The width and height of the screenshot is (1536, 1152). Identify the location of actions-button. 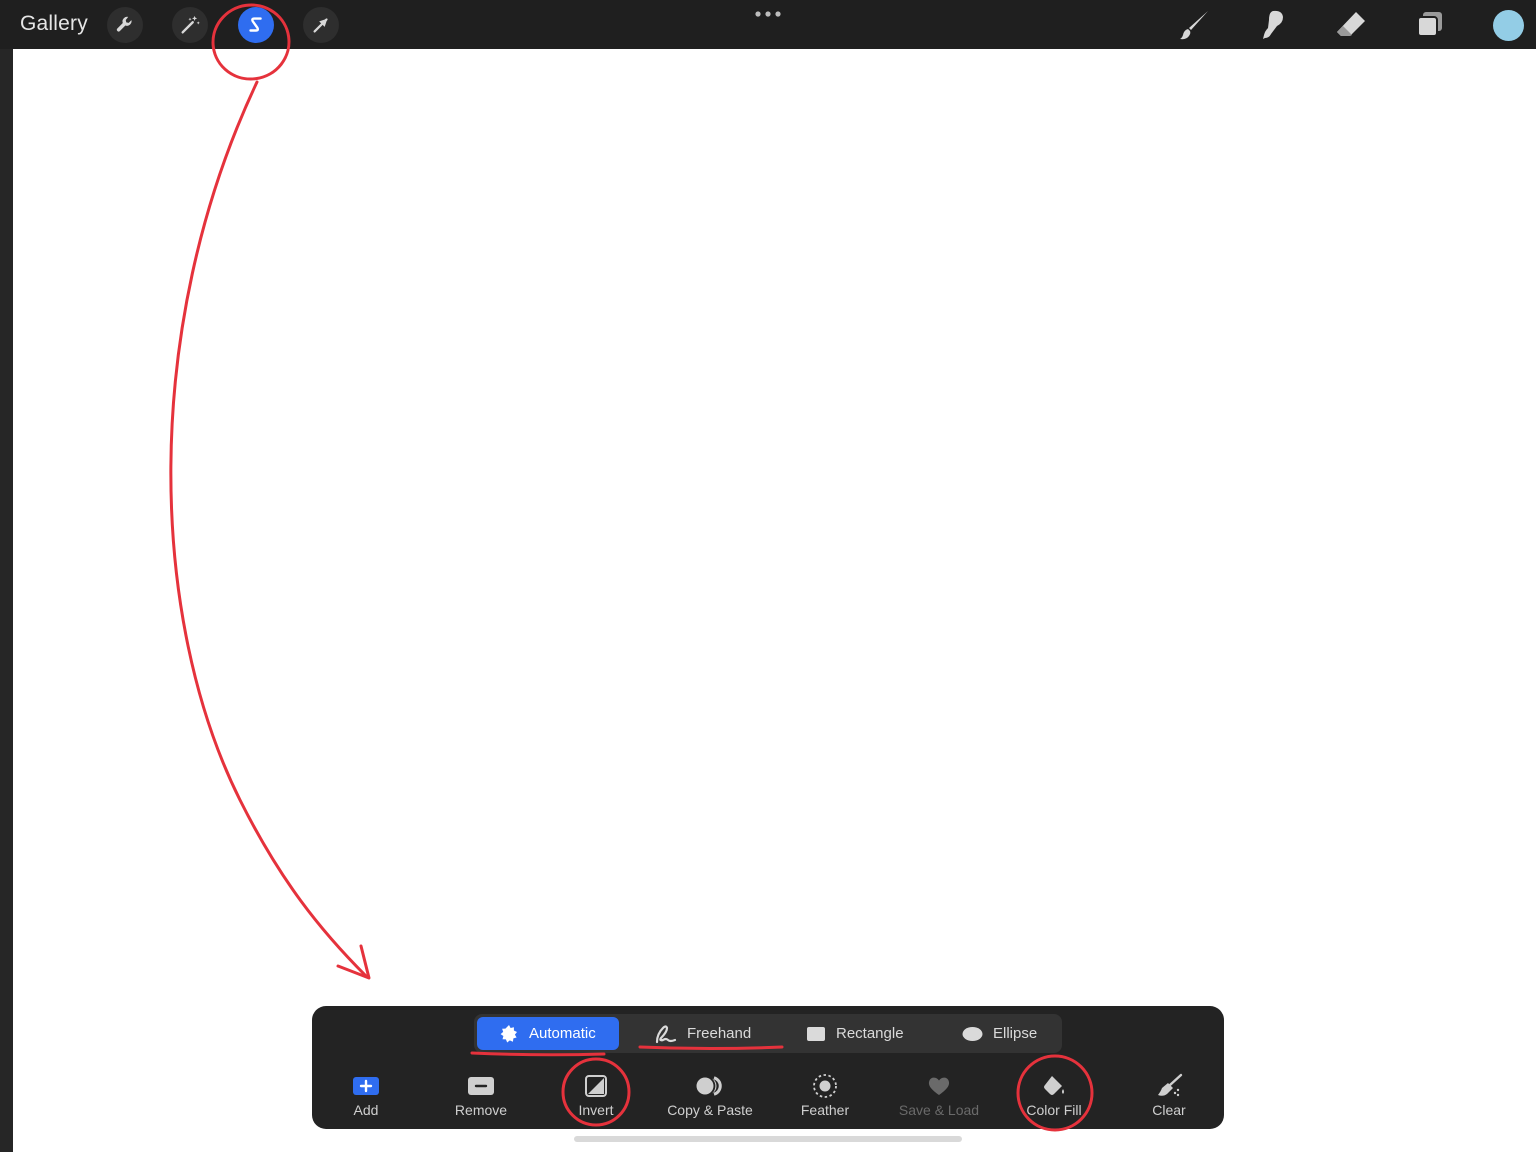
(125, 25).